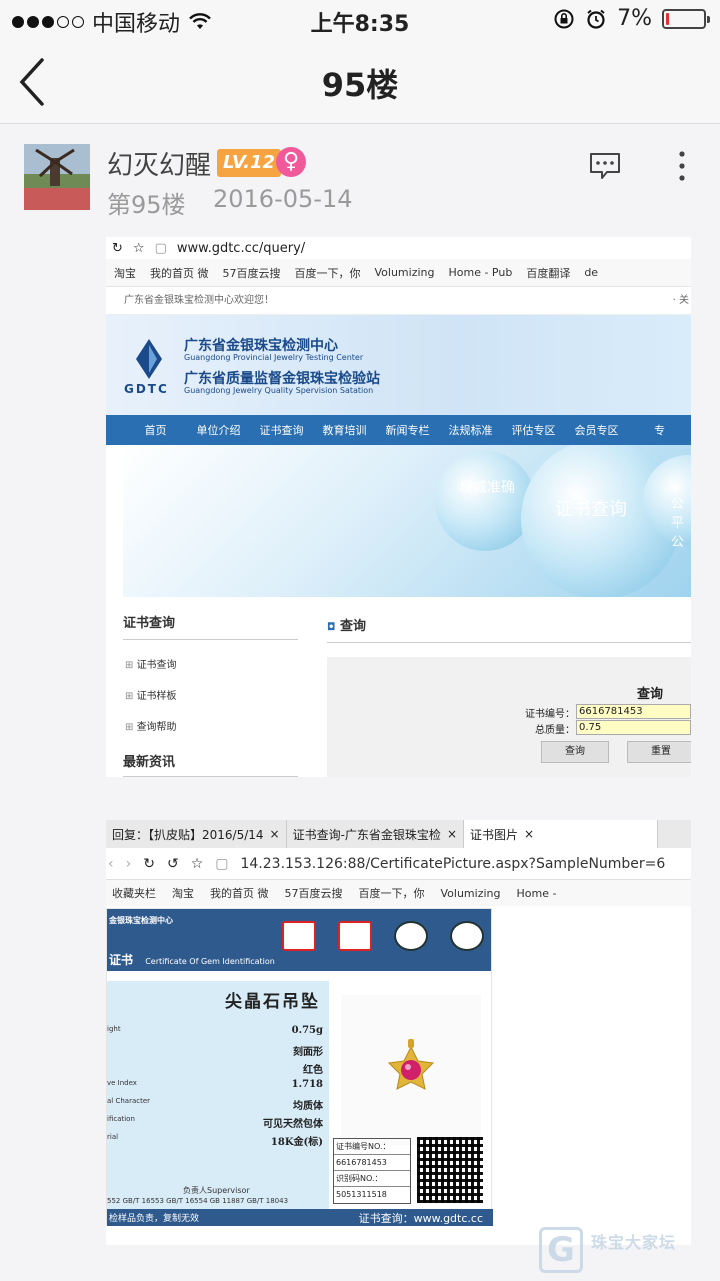 This screenshot has height=1281, width=720. I want to click on forward-arrow-icon: ›, so click(128, 863).